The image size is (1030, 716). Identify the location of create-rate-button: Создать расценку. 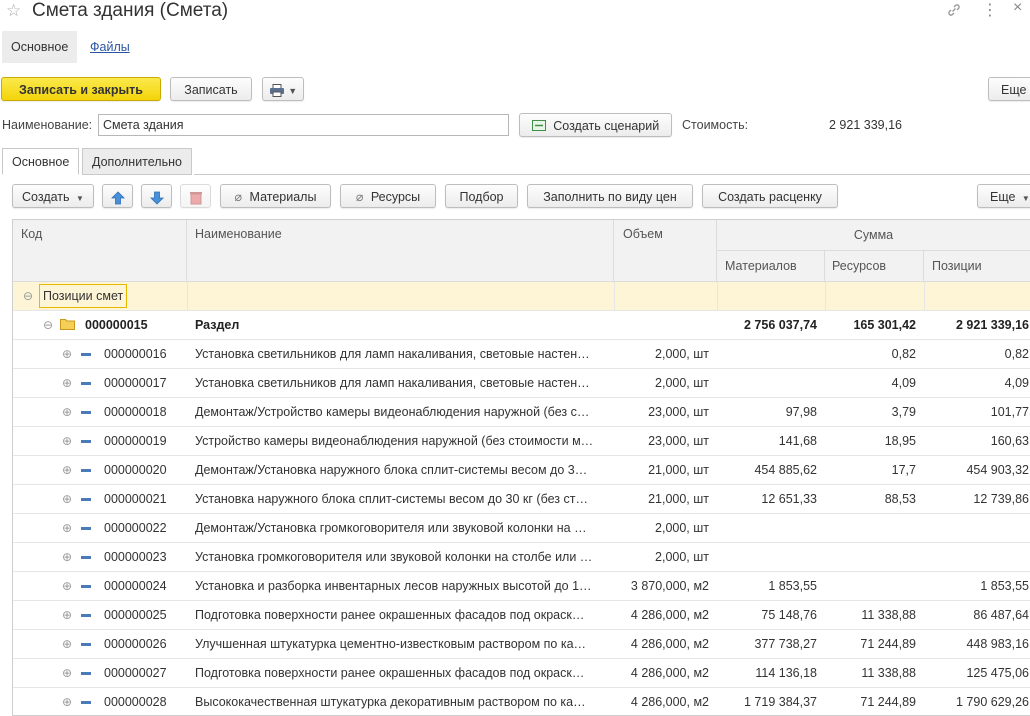
(770, 196).